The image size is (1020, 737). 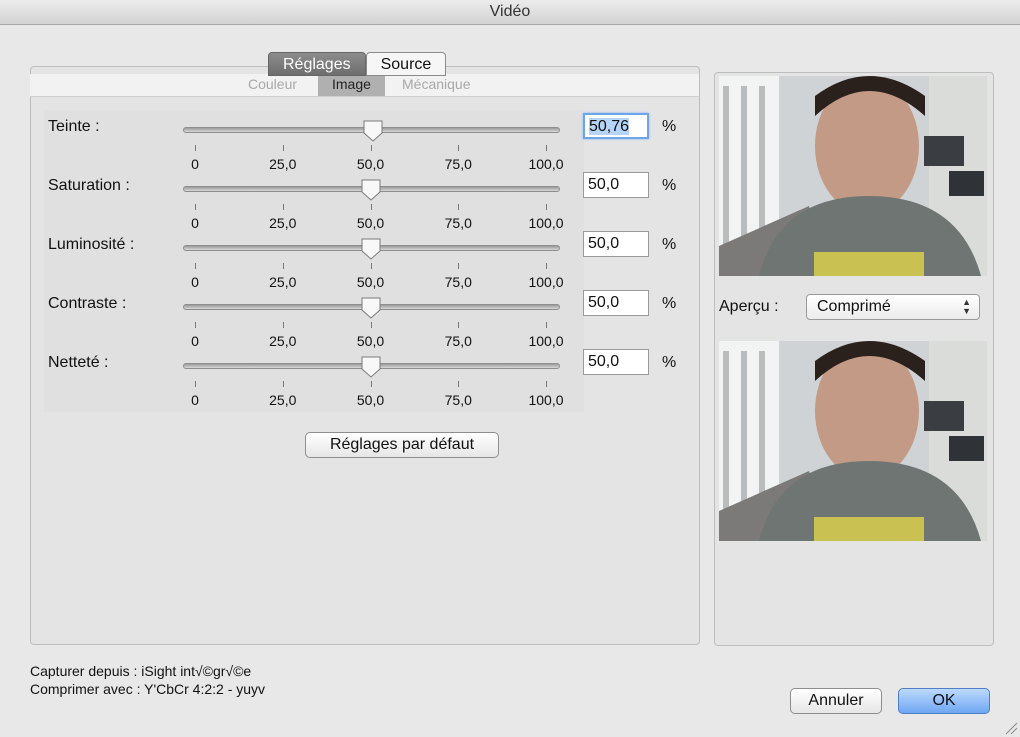 I want to click on tab-source: Source, so click(x=406, y=64).